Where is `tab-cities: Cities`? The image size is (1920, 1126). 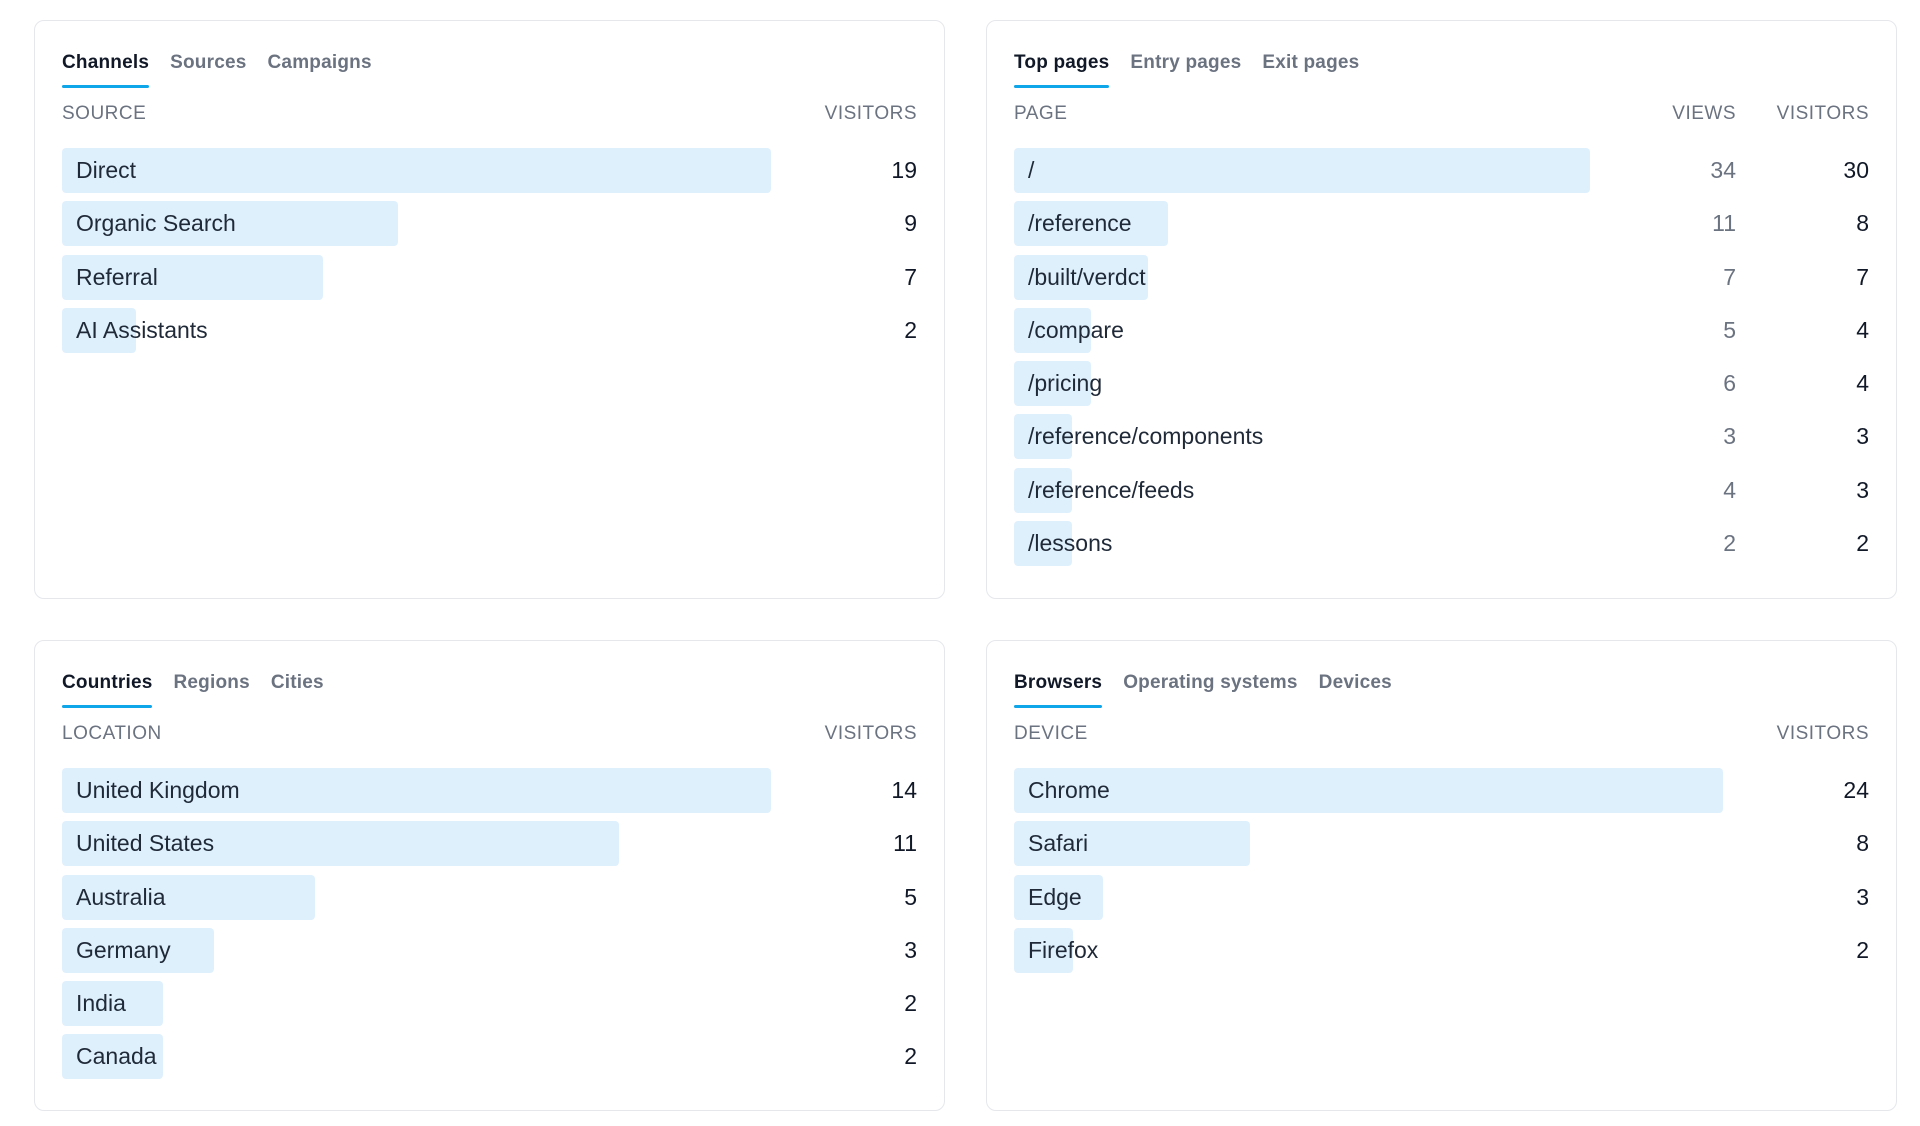
tab-cities: Cities is located at coordinates (297, 687).